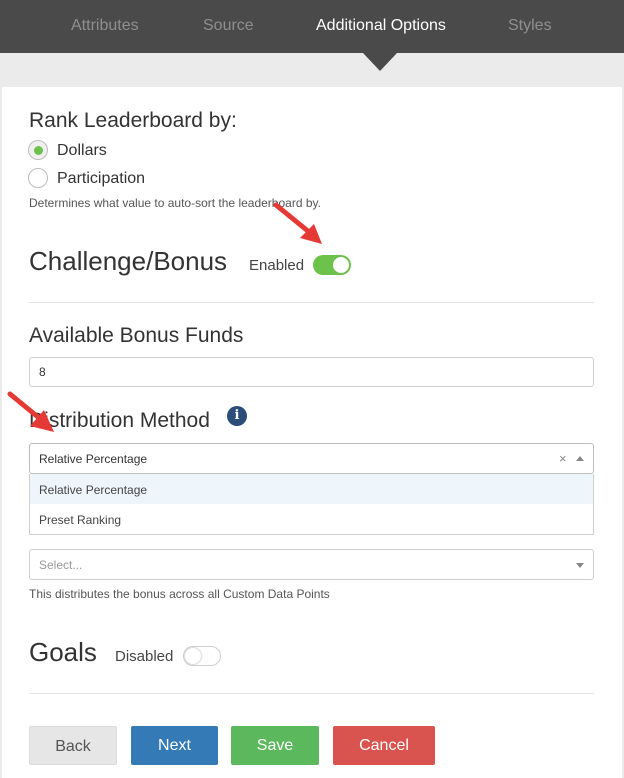 The width and height of the screenshot is (624, 778). What do you see at coordinates (133, 120) in the screenshot?
I see `rank-leaderboard-title: Rank Leaderboard by:` at bounding box center [133, 120].